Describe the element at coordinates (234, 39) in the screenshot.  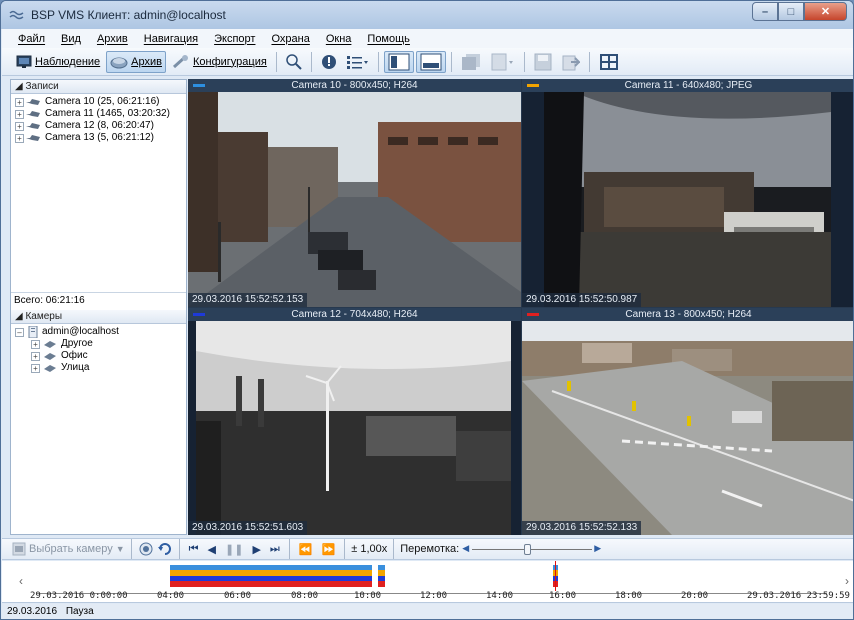
I see `menu-export: Экспорт` at that location.